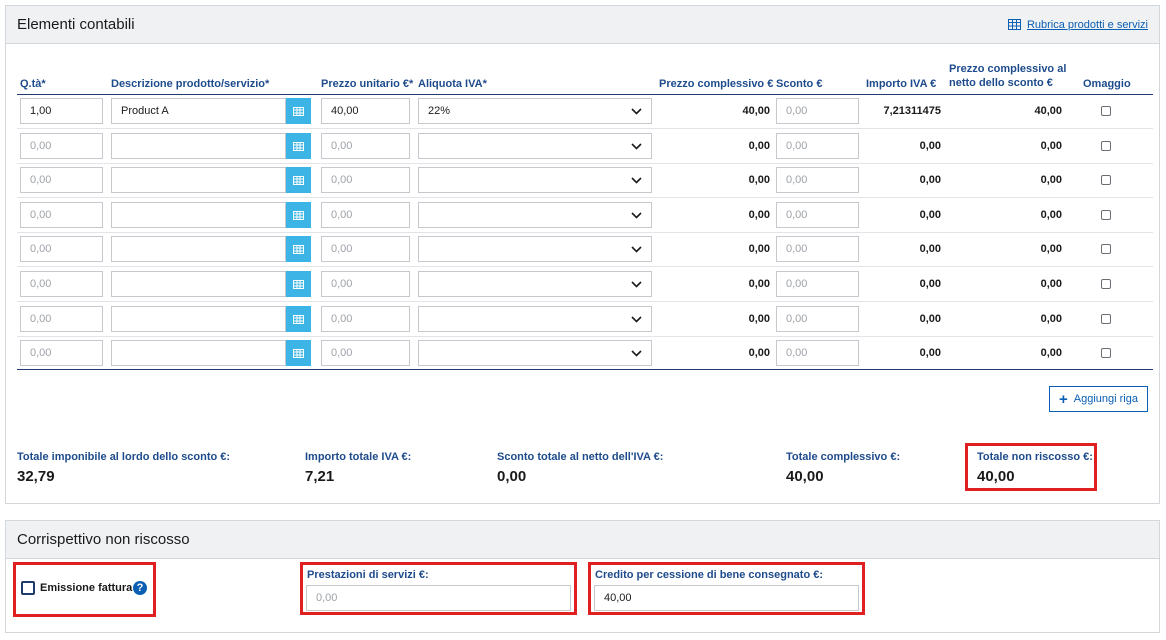 This screenshot has width=1166, height=640. I want to click on uncollected-total-value: 40,00, so click(996, 476).